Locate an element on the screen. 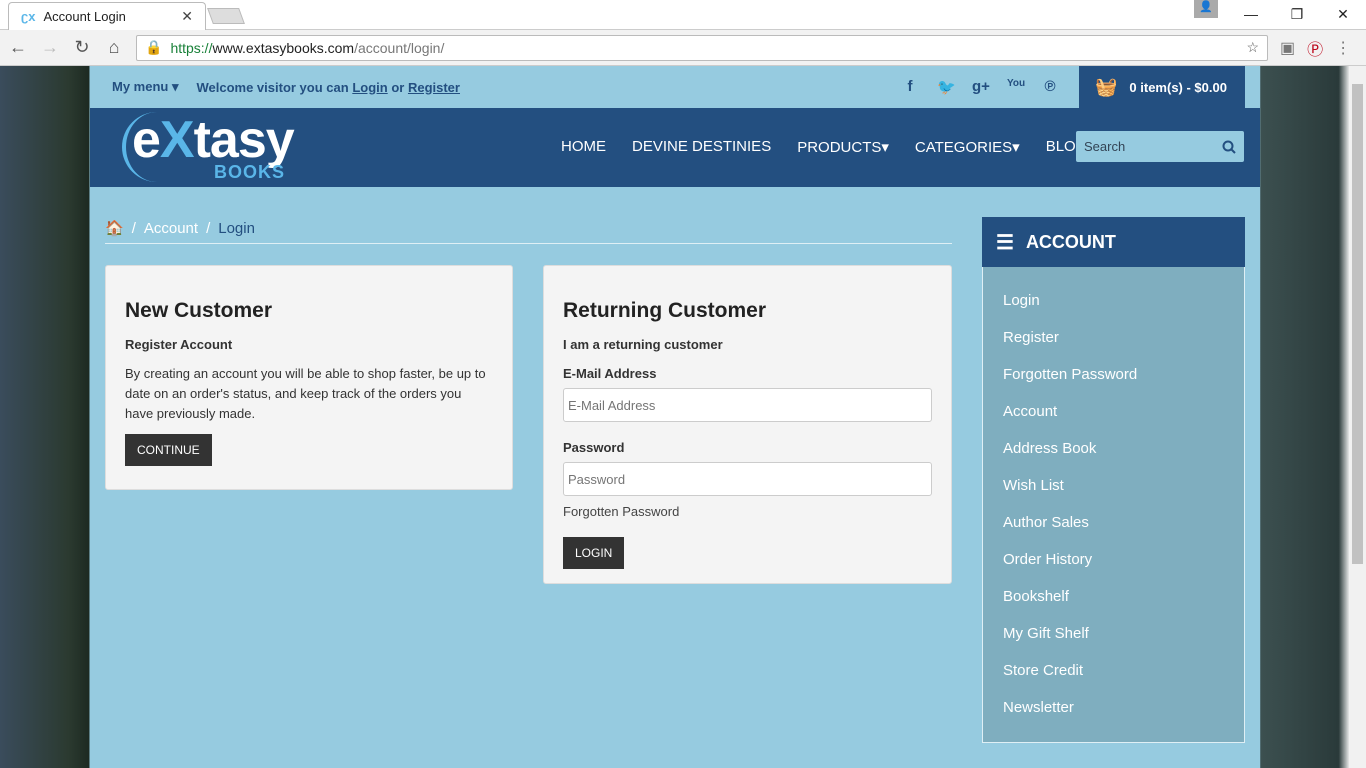 The width and height of the screenshot is (1366, 768). back-icon: ← is located at coordinates (18, 47).